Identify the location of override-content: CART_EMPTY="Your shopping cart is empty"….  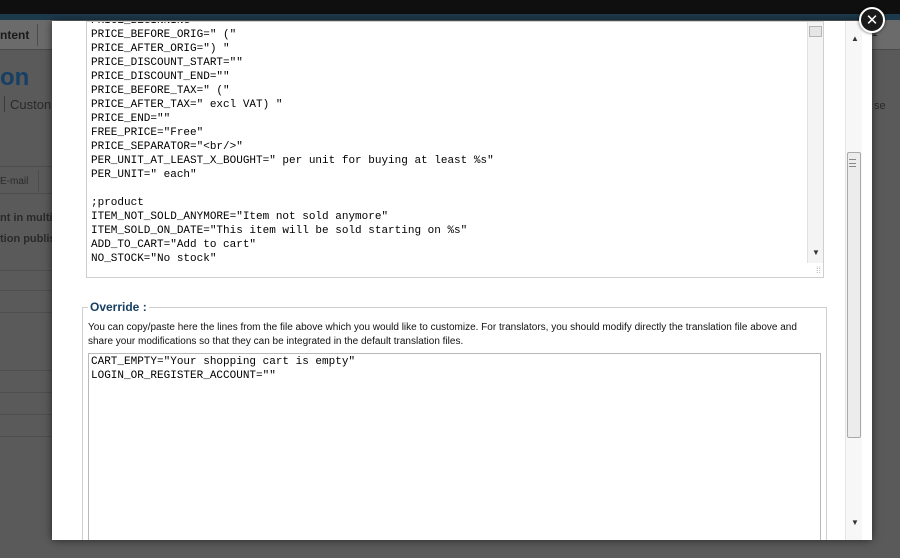
(223, 369).